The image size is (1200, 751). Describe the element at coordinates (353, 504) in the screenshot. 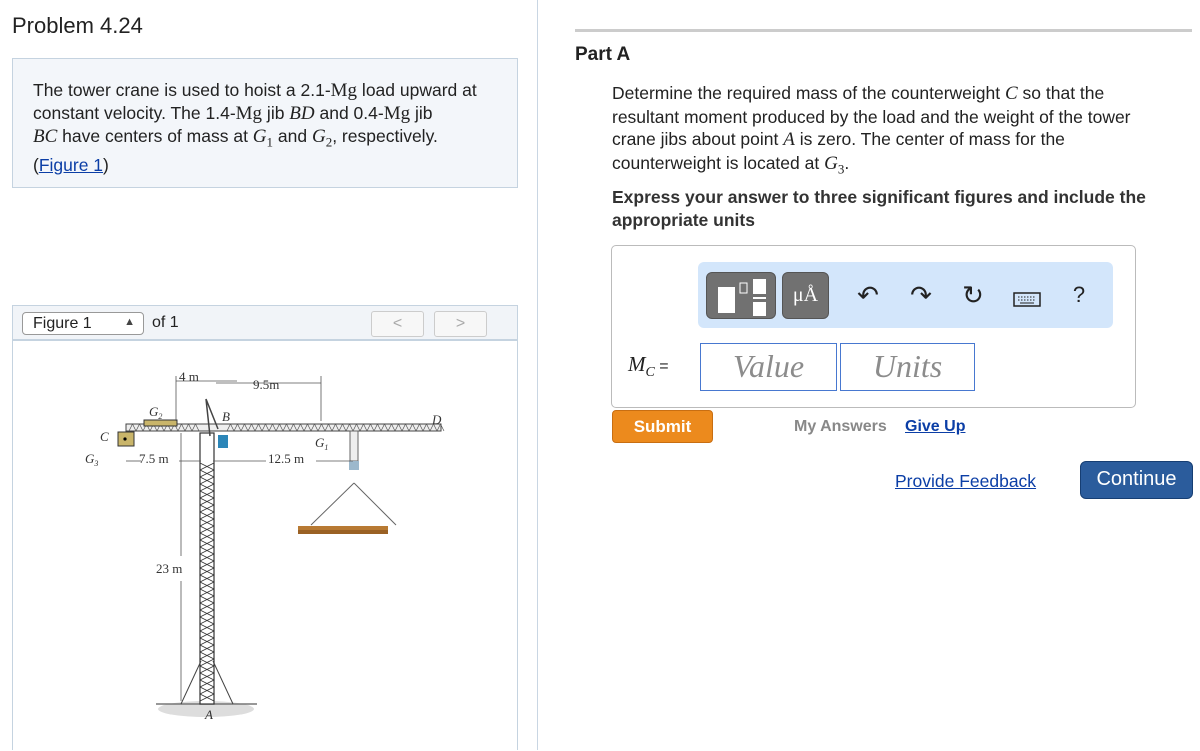

I see `sling` at that location.